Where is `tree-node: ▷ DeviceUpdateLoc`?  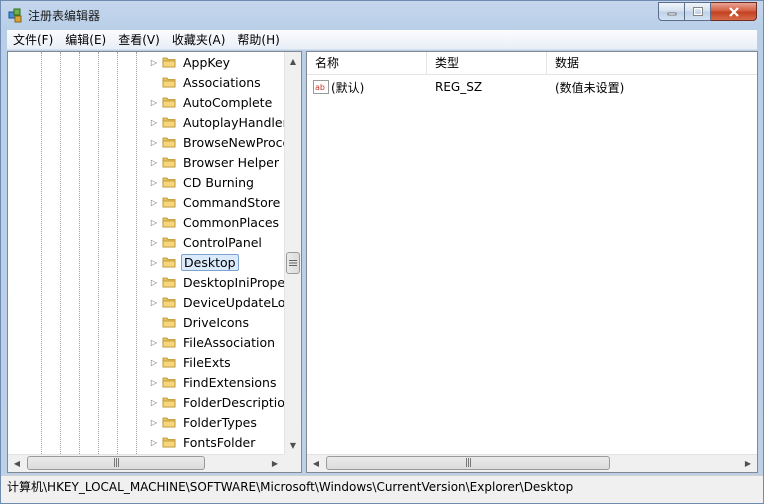 tree-node: ▷ DeviceUpdateLoc is located at coordinates (217, 302).